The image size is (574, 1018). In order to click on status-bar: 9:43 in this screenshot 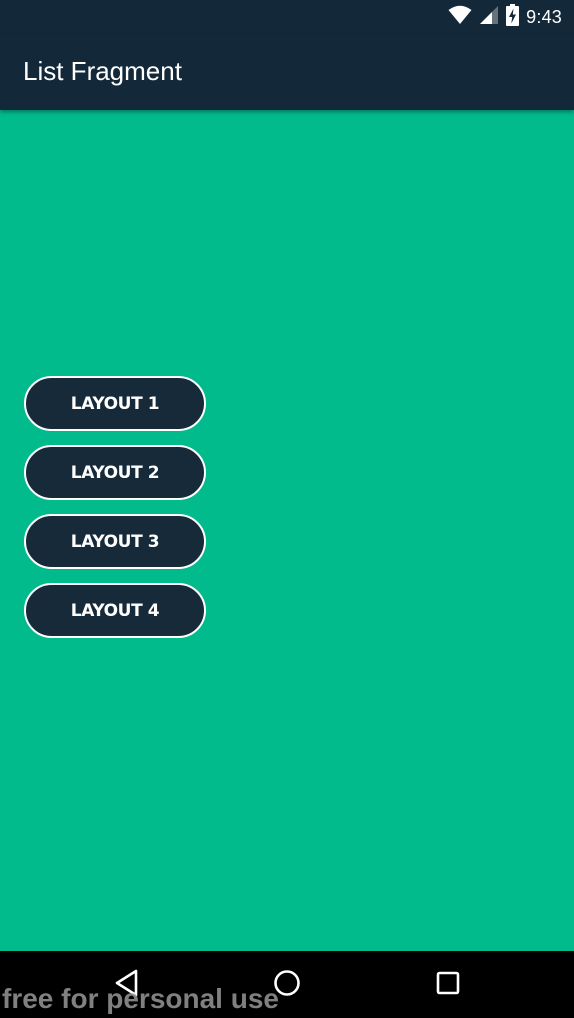, I will do `click(287, 17)`.